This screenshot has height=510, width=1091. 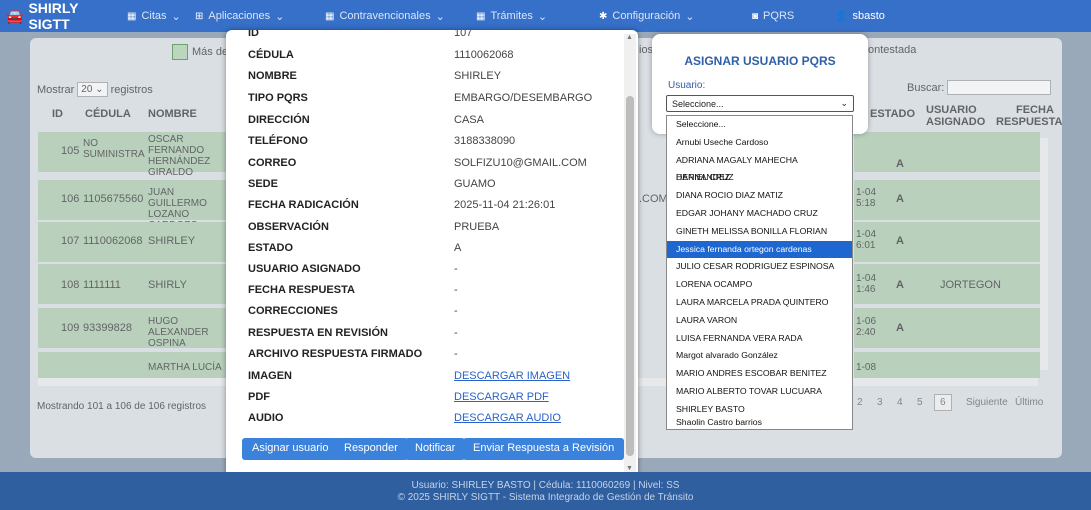 I want to click on table-row-right: 1-04 5:18 A, so click(x=947, y=200).